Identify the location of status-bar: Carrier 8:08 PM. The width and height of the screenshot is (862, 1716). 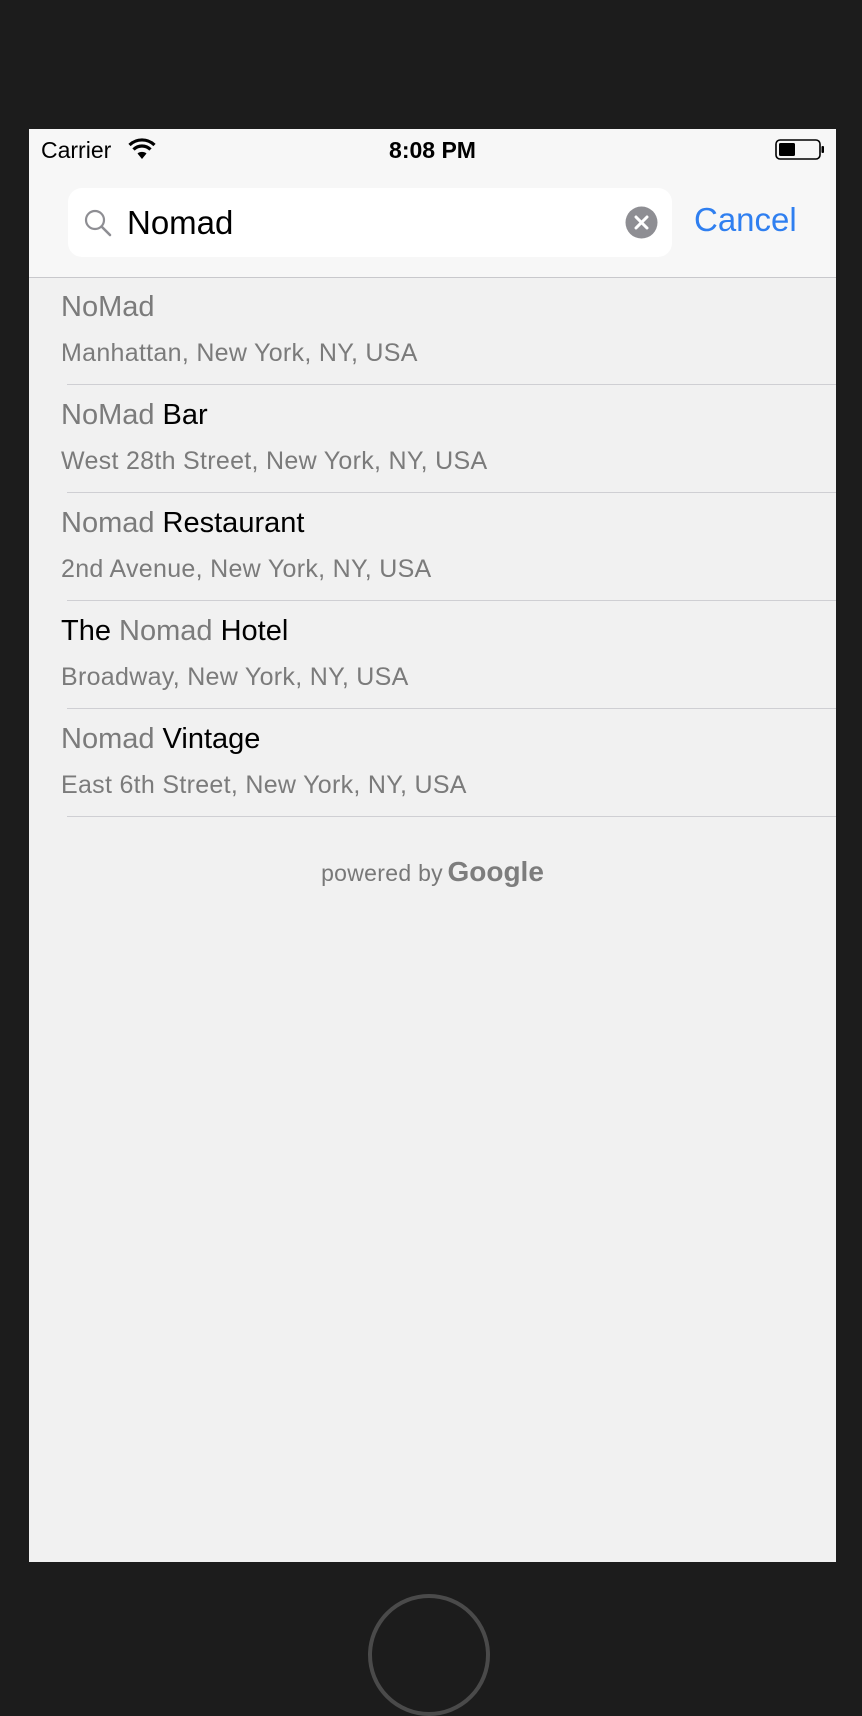
(432, 149).